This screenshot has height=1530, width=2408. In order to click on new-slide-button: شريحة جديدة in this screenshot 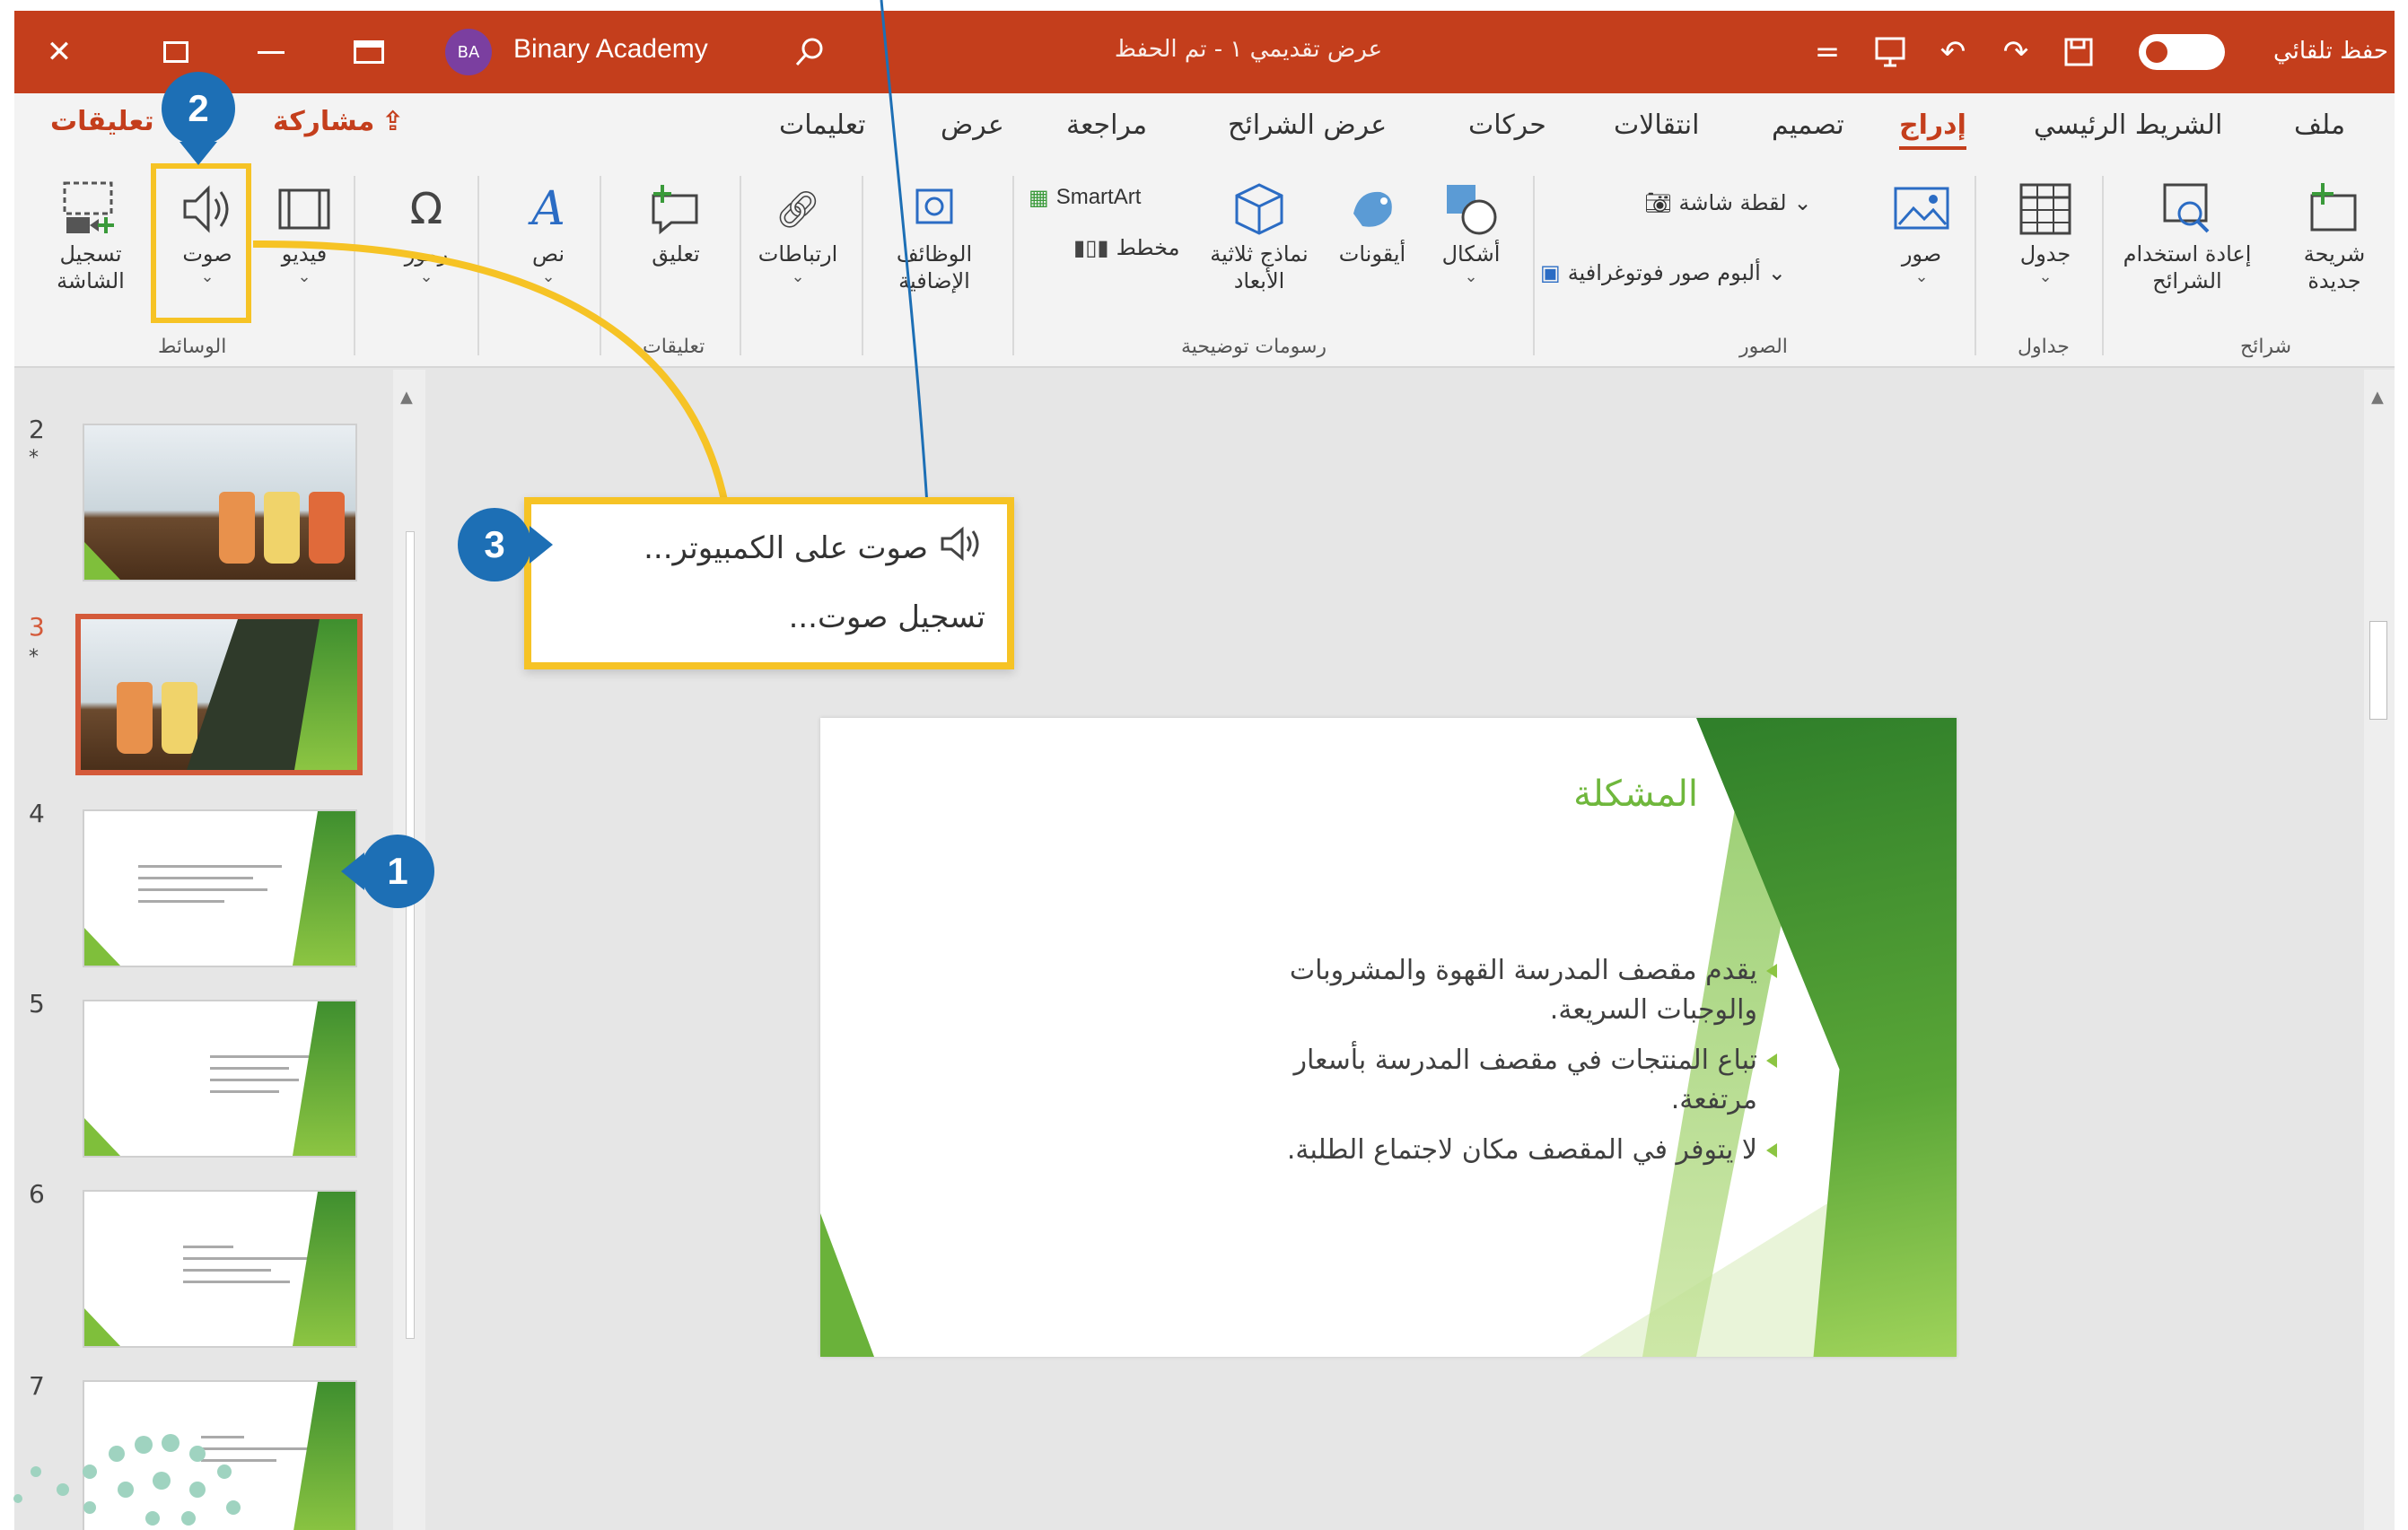, I will do `click(2334, 254)`.